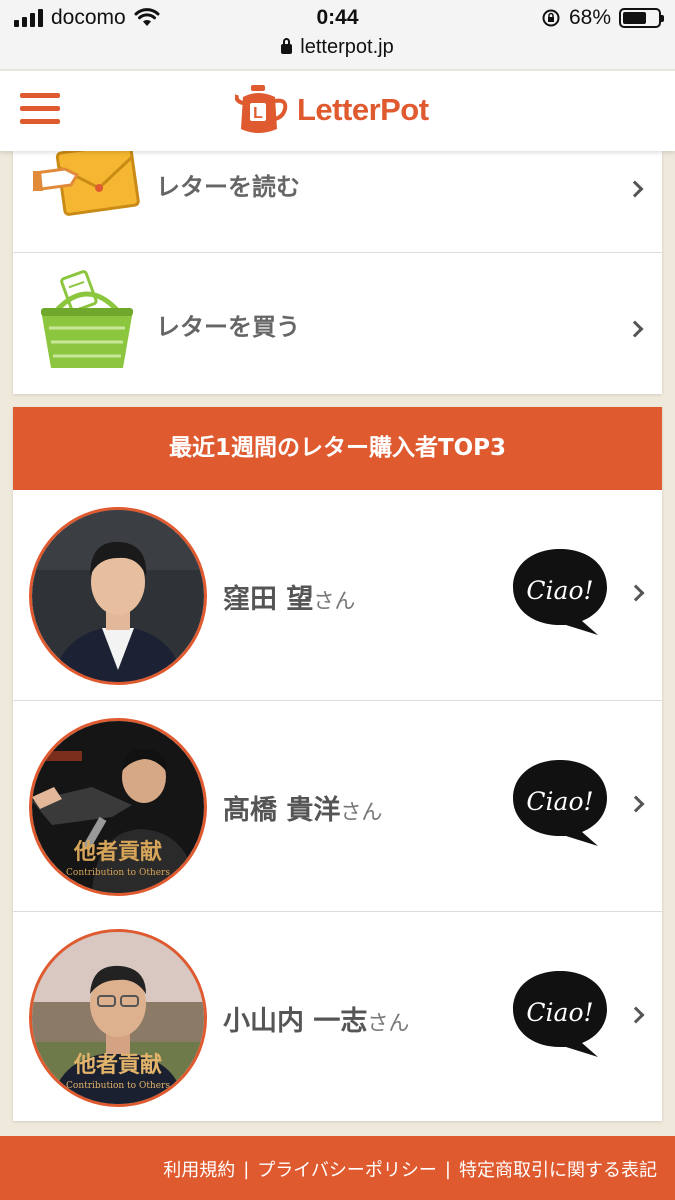 This screenshot has width=675, height=1200. Describe the element at coordinates (268, 599) in the screenshot. I see `buyer-name-text: 窪田 望` at that location.